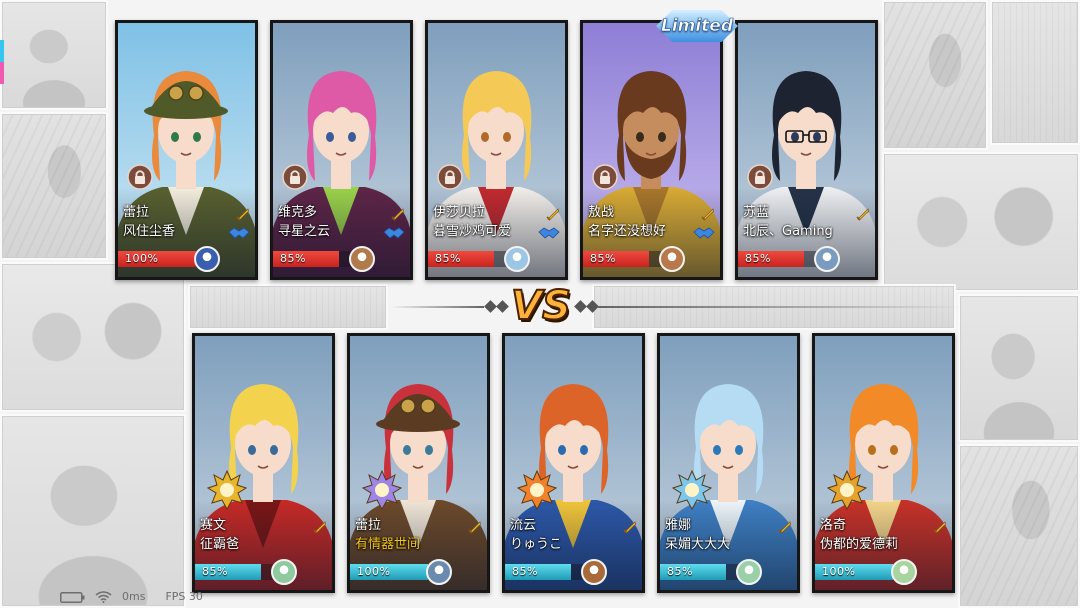 Image resolution: width=1080 pixels, height=608 pixels. What do you see at coordinates (418, 463) in the screenshot?
I see `ally-player-card-2: 蕾拉 有情器世间 100%` at bounding box center [418, 463].